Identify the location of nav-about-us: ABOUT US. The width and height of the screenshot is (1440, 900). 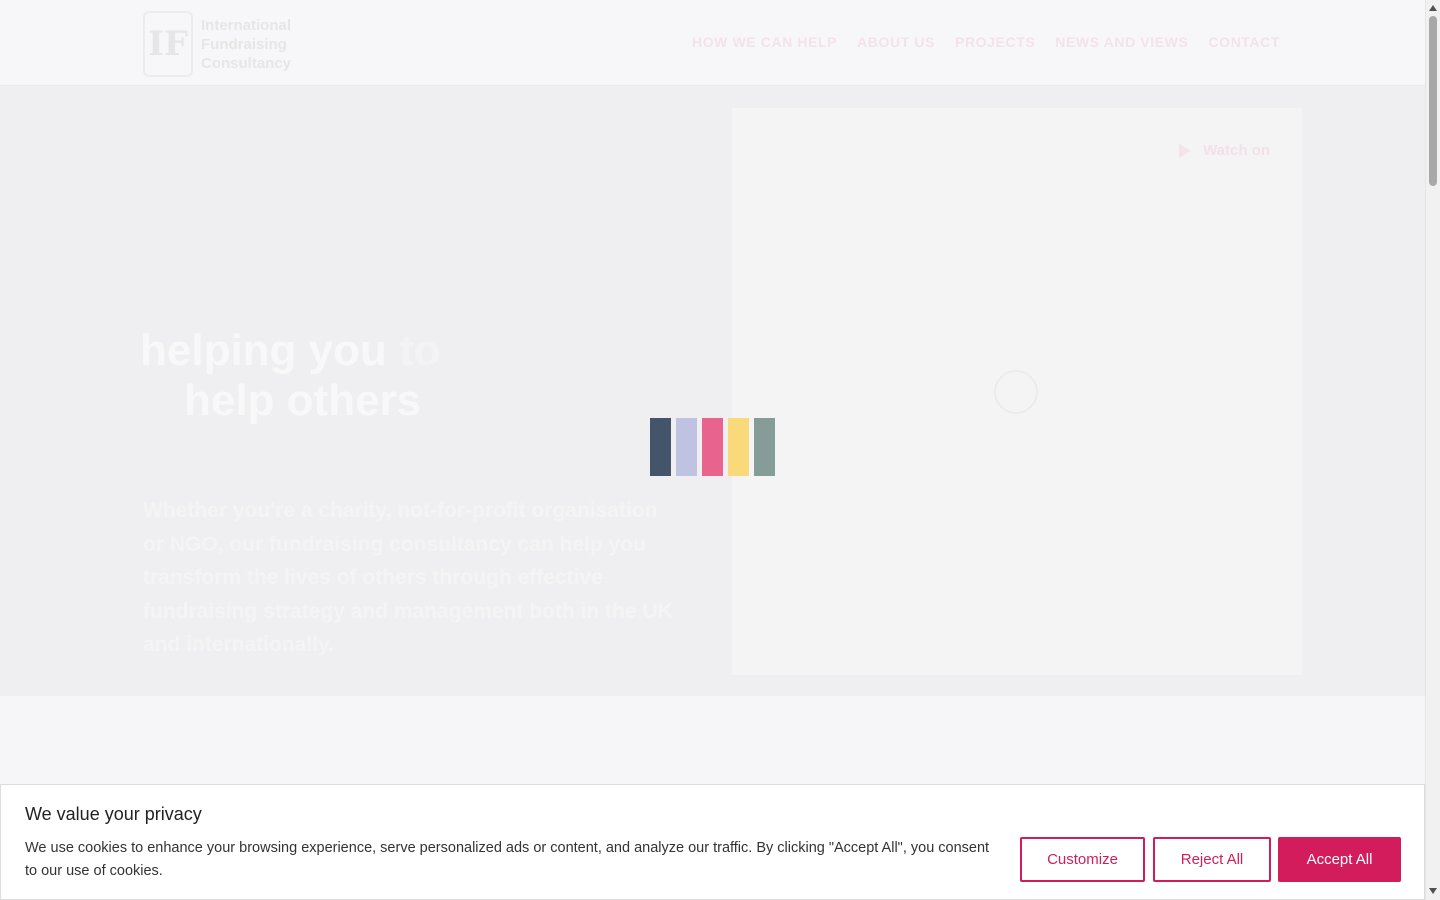
(896, 42).